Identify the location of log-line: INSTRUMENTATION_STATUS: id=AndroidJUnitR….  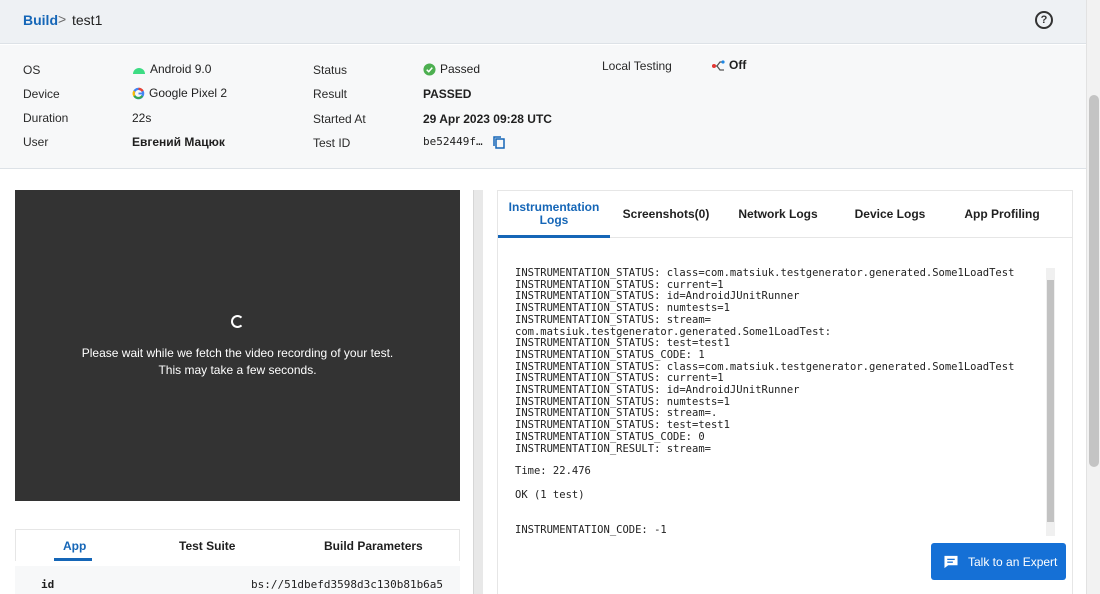
(657, 390).